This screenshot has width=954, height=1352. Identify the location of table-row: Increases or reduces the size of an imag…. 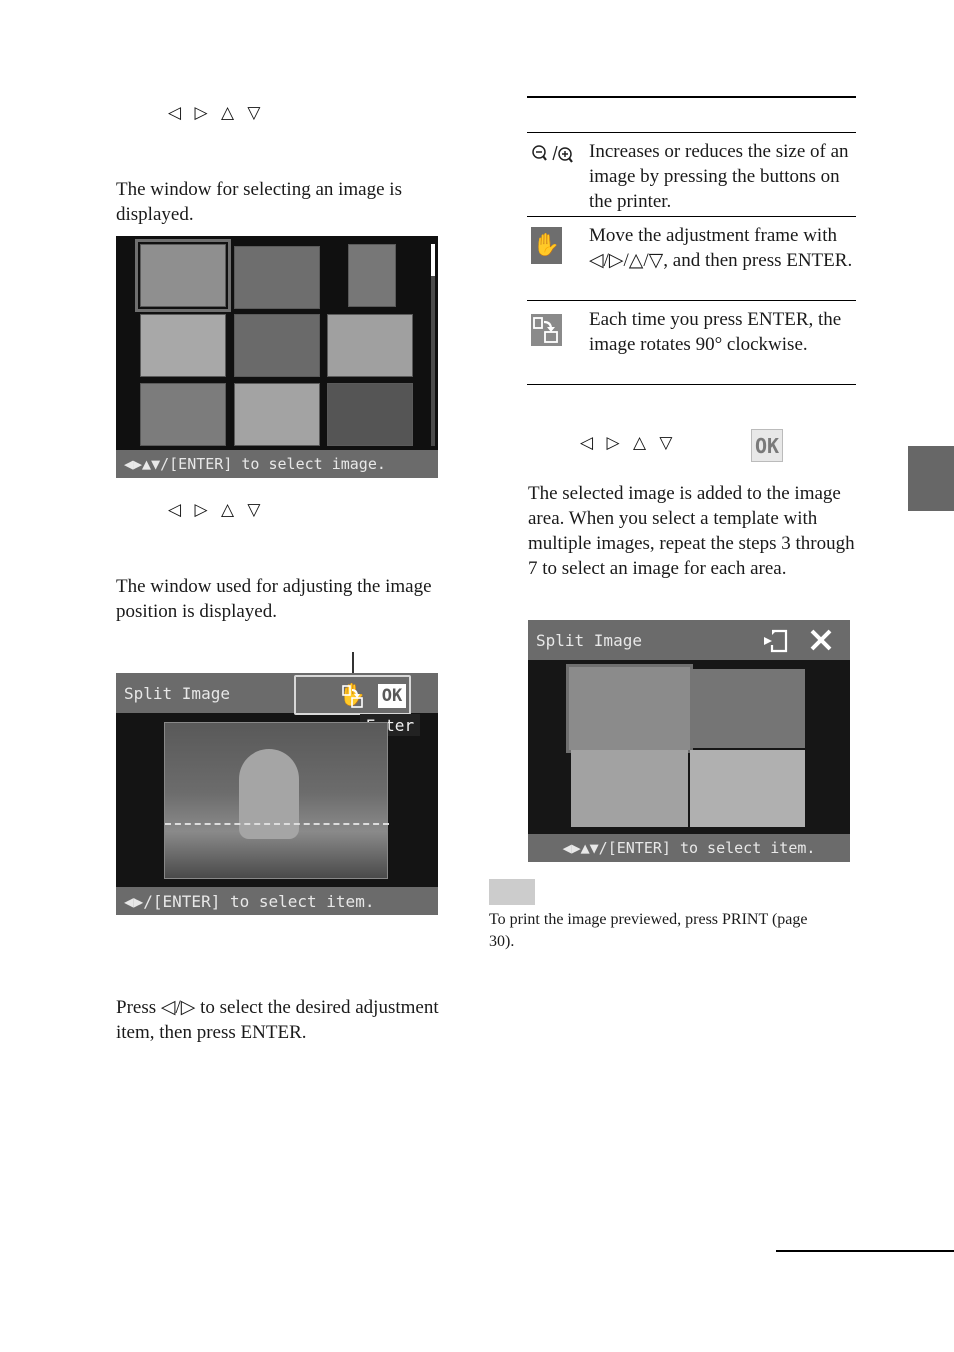
(691, 174).